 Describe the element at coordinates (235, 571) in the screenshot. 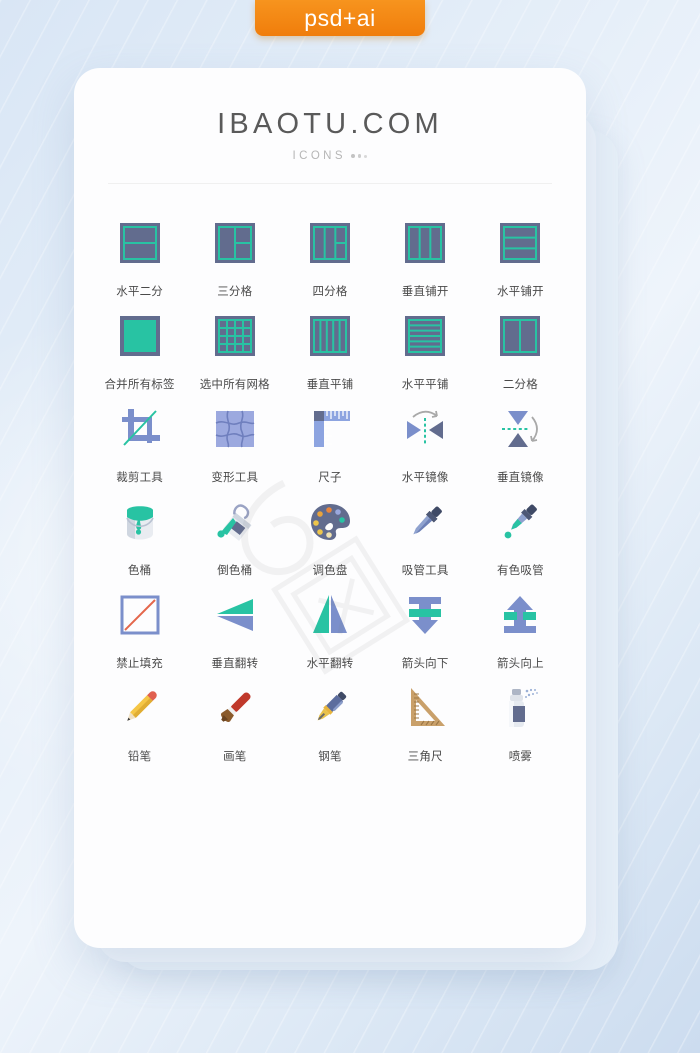

I see `icon-label: 倒色桶` at that location.